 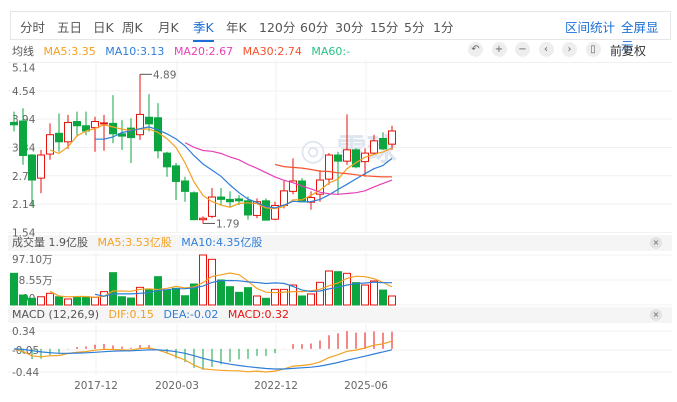 What do you see at coordinates (24, 69) in the screenshot?
I see `price-axis-label: 5.14` at bounding box center [24, 69].